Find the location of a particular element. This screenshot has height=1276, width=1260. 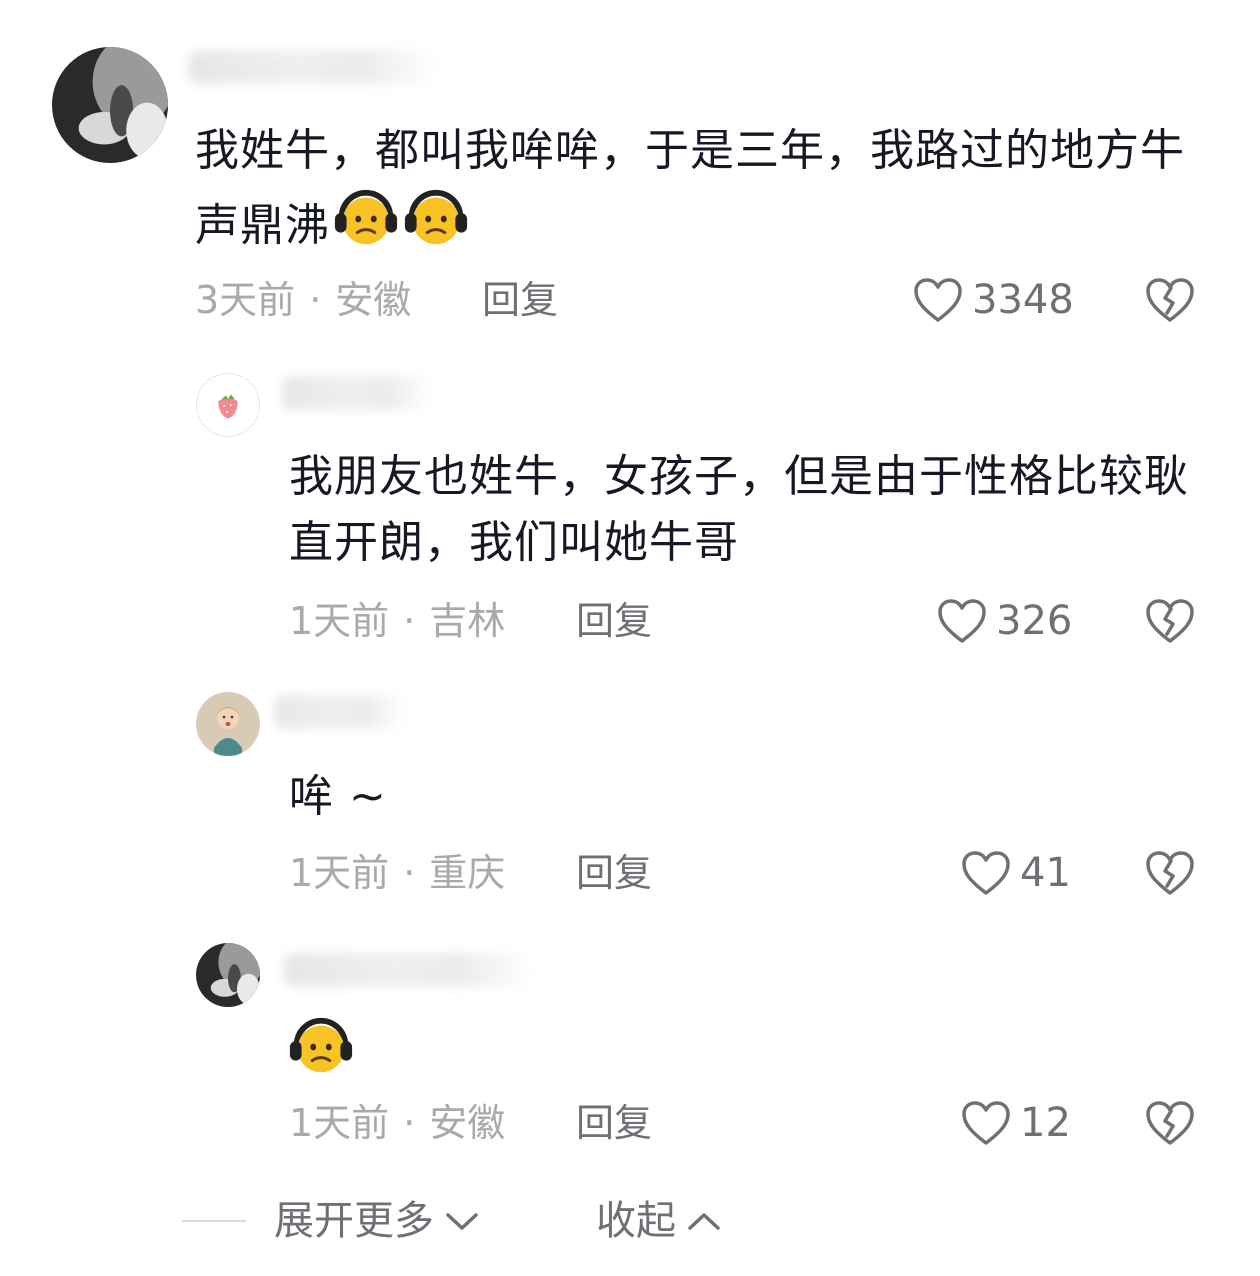

like-count: 3348 is located at coordinates (1023, 300).